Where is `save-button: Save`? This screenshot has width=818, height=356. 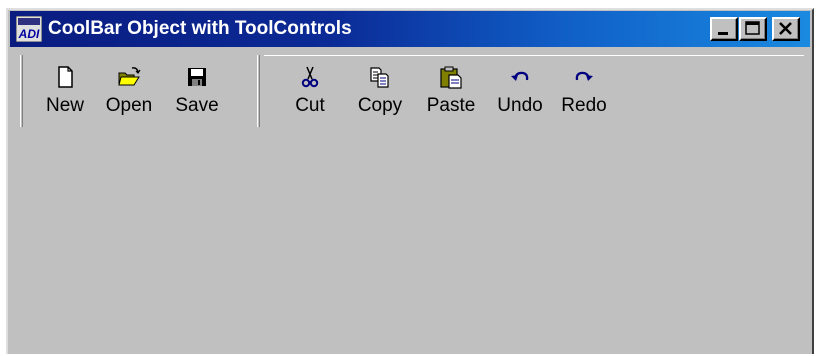 save-button: Save is located at coordinates (197, 93).